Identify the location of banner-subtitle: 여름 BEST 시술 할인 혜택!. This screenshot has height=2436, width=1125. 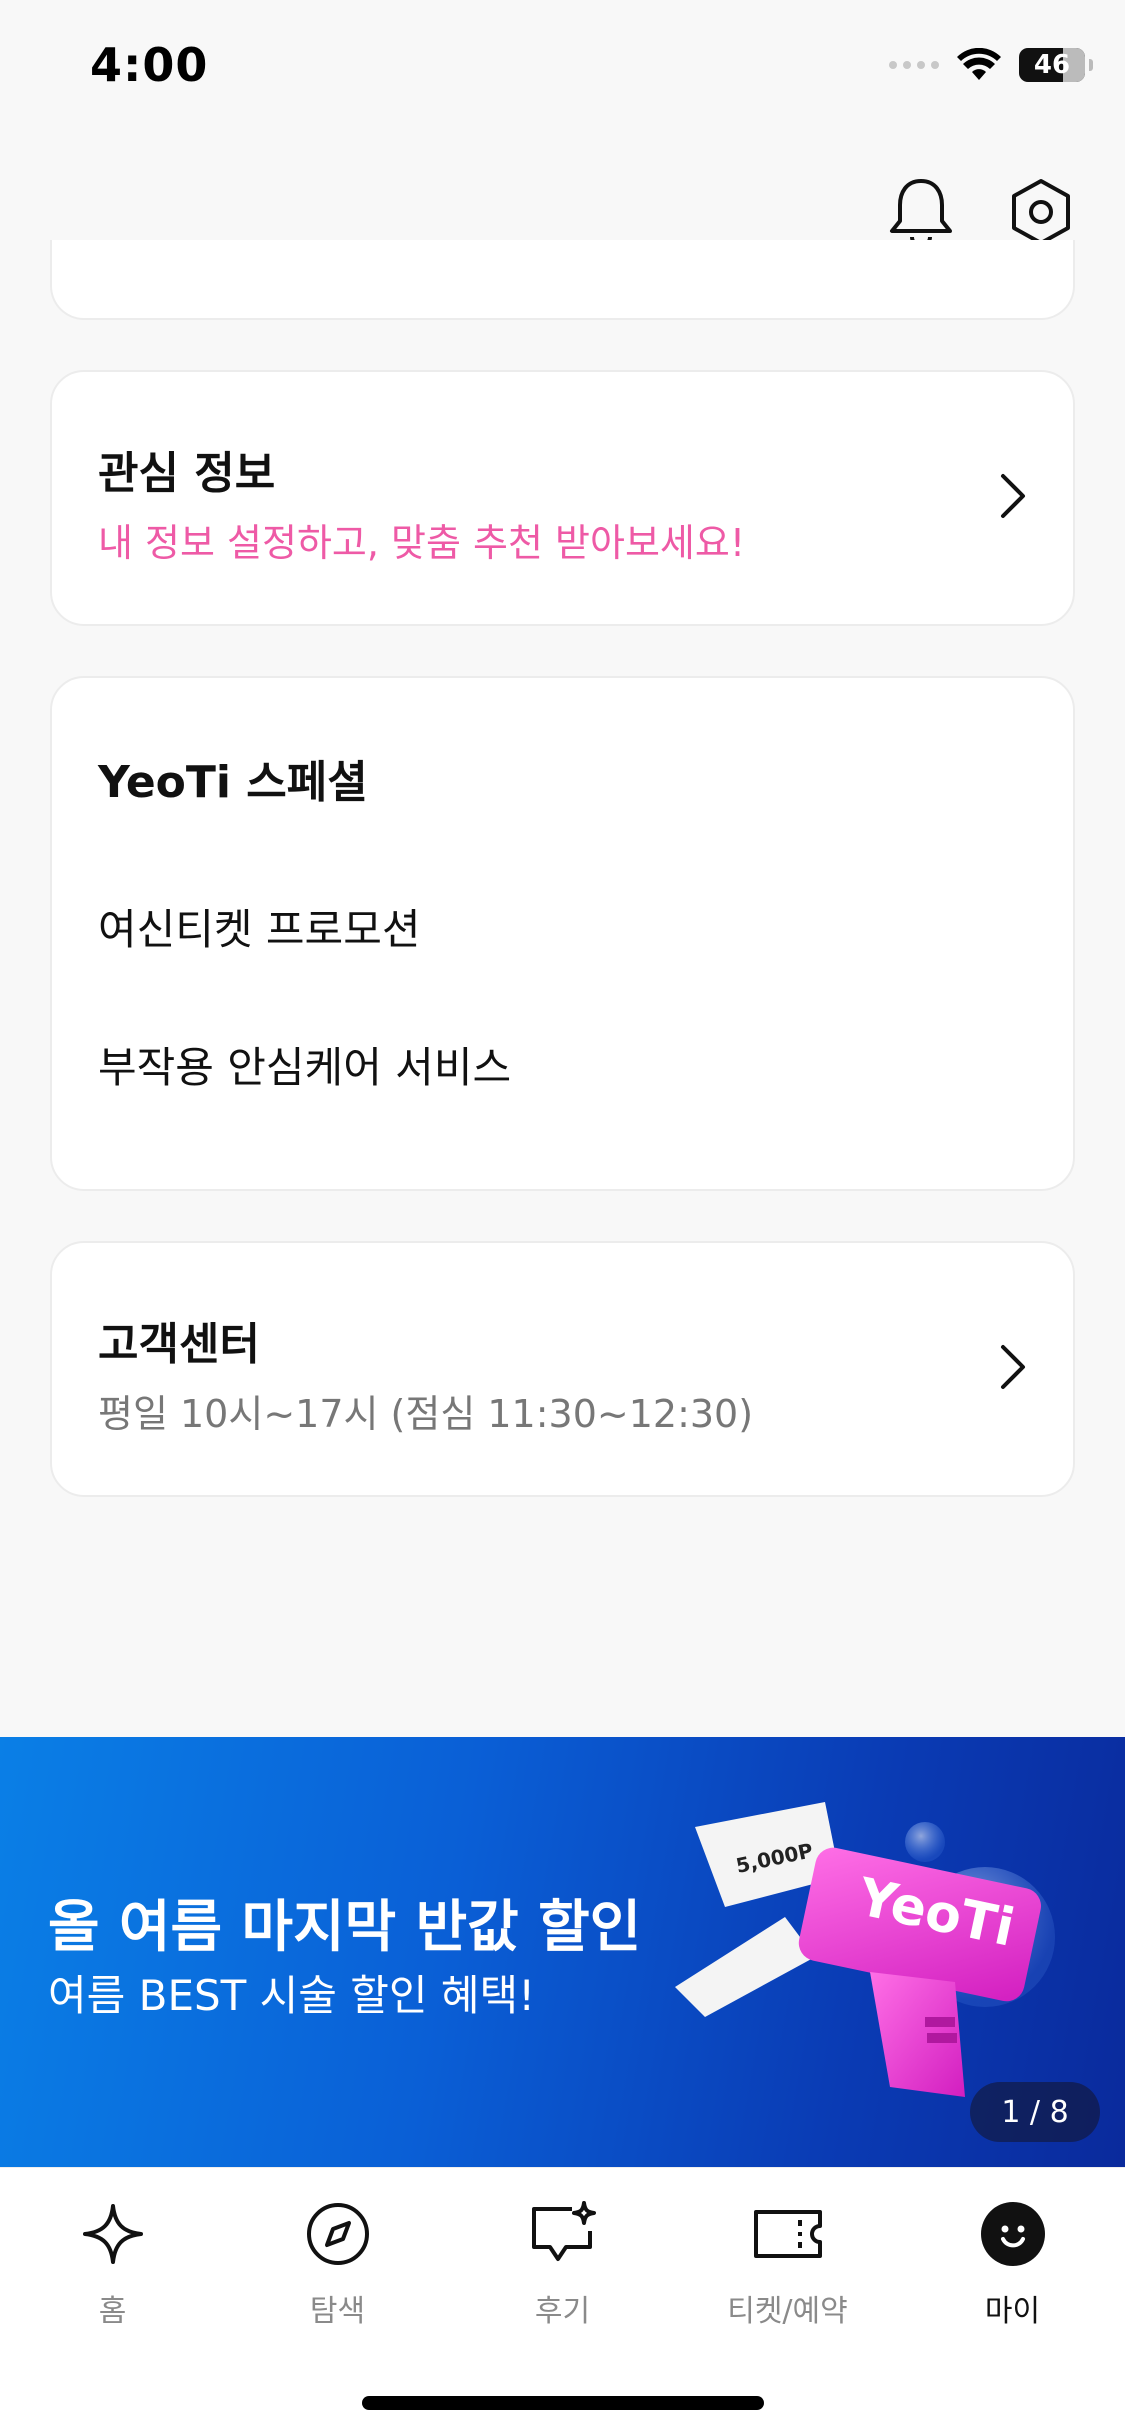
(292, 1995).